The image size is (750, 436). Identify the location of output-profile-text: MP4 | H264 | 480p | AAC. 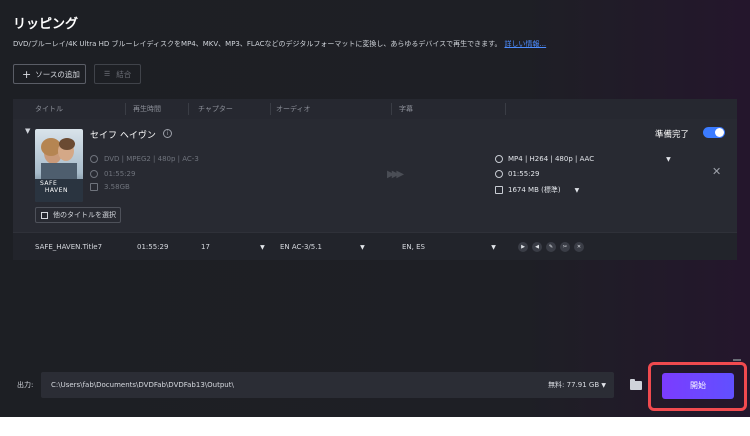
(551, 159).